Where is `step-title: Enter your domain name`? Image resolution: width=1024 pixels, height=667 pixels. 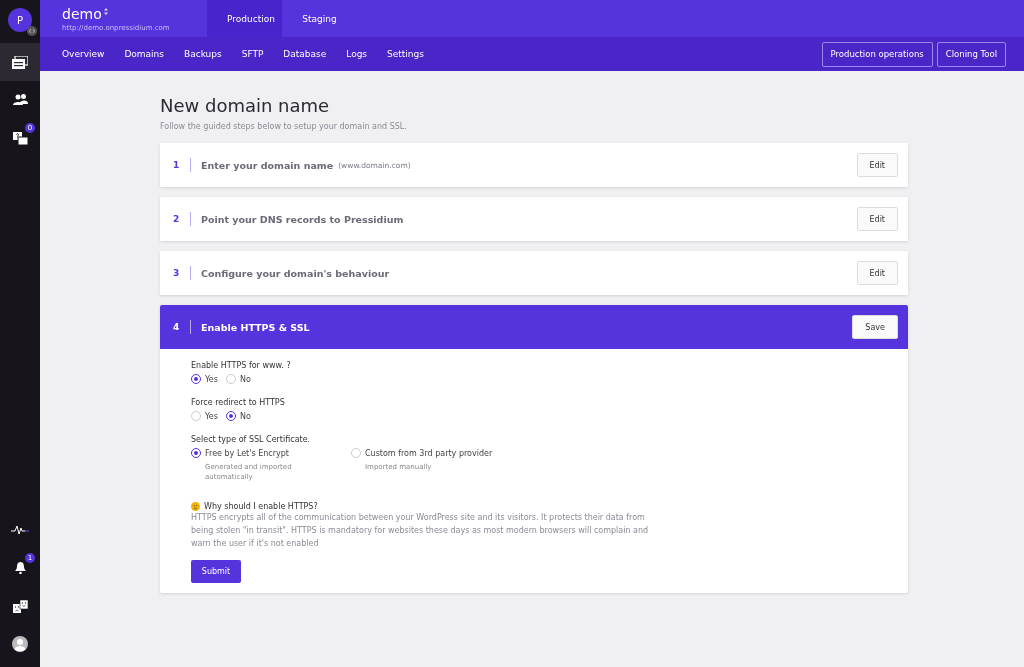 step-title: Enter your domain name is located at coordinates (267, 165).